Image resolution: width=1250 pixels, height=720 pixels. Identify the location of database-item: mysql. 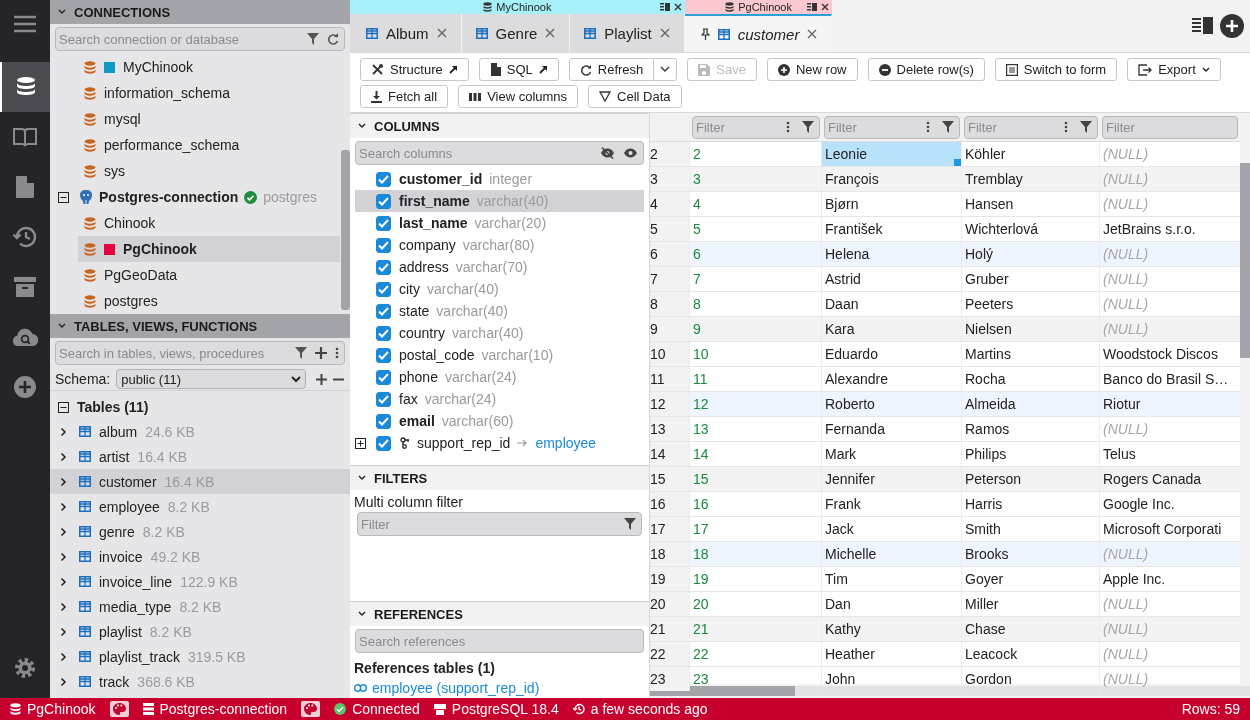
(209, 119).